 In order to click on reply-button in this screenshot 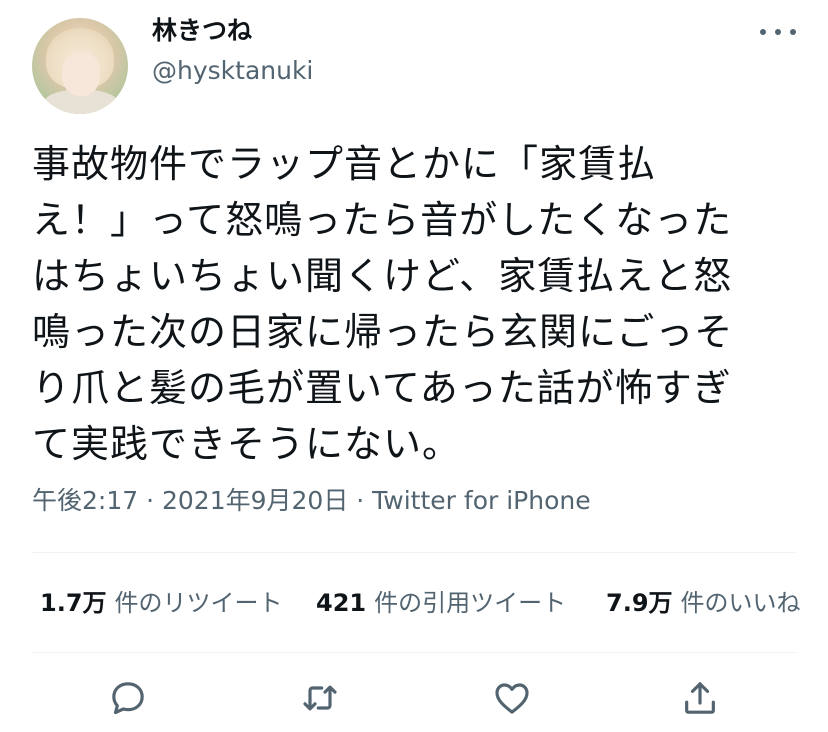, I will do `click(128, 698)`.